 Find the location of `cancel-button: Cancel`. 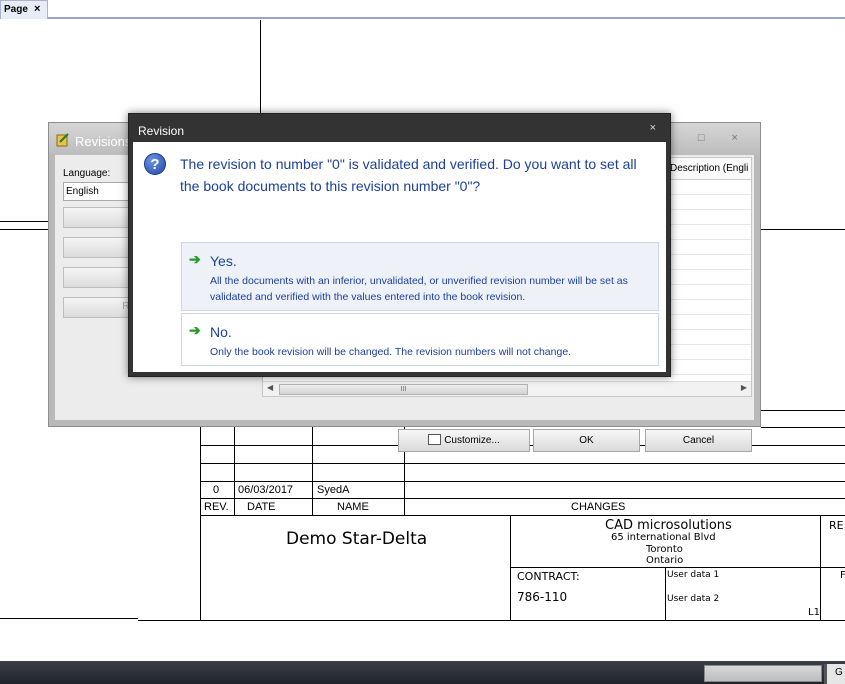

cancel-button: Cancel is located at coordinates (698, 440).